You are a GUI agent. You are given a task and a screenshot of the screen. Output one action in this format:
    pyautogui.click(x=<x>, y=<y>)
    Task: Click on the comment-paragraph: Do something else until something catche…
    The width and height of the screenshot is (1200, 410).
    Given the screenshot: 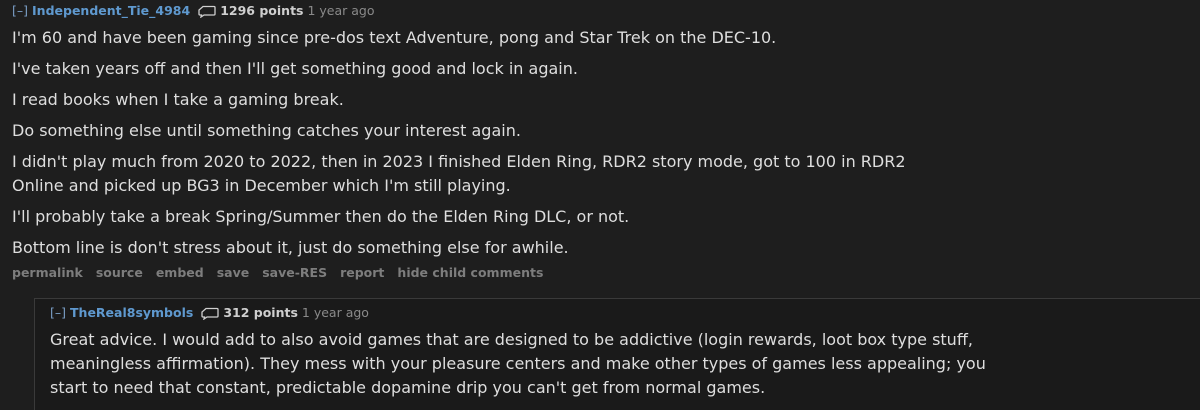 What is the action you would take?
    pyautogui.click(x=266, y=130)
    